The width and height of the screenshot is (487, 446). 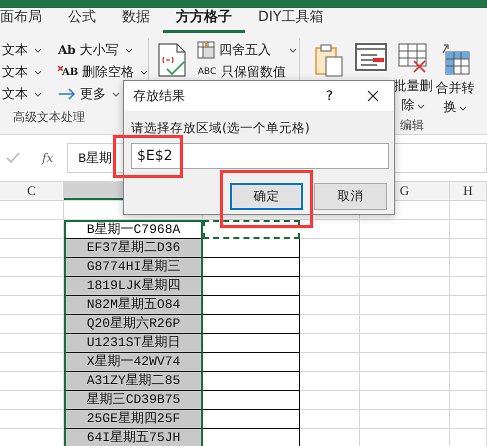 What do you see at coordinates (247, 50) in the screenshot?
I see `ribbon-menu-button: 四舍五入` at bounding box center [247, 50].